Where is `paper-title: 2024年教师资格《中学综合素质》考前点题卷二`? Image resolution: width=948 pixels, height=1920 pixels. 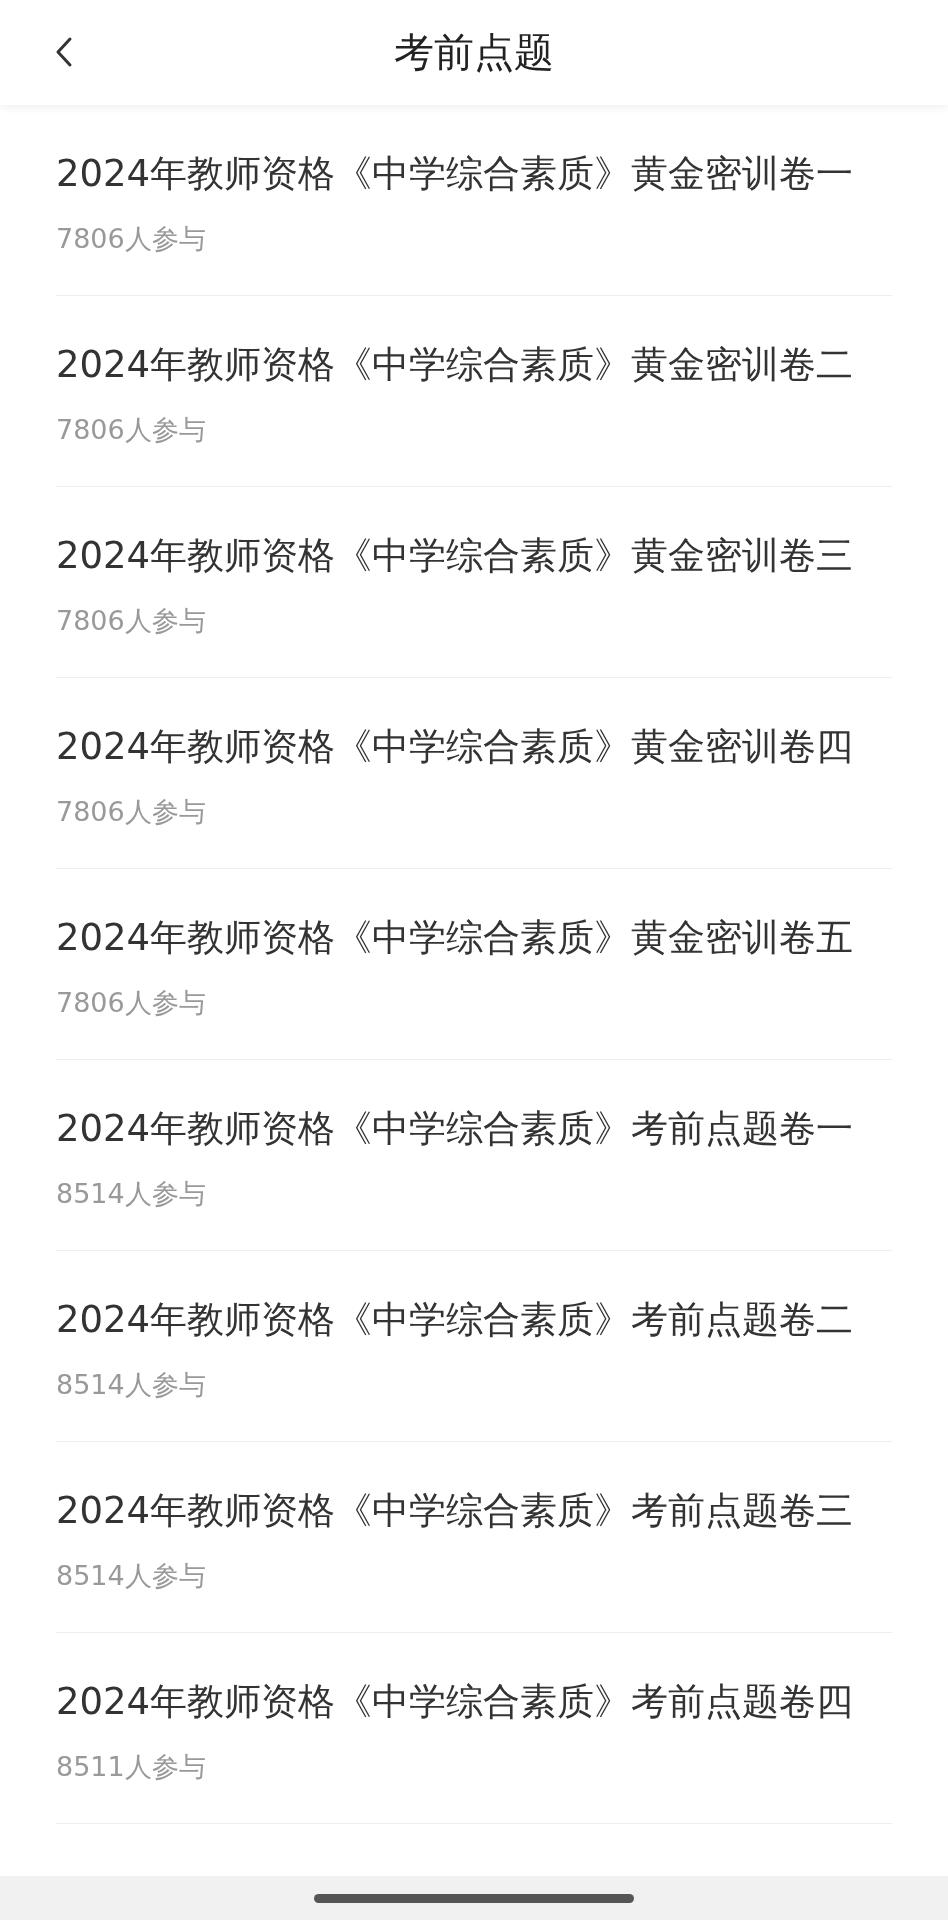 paper-title: 2024年教师资格《中学综合素质》考前点题卷二 is located at coordinates (455, 1320).